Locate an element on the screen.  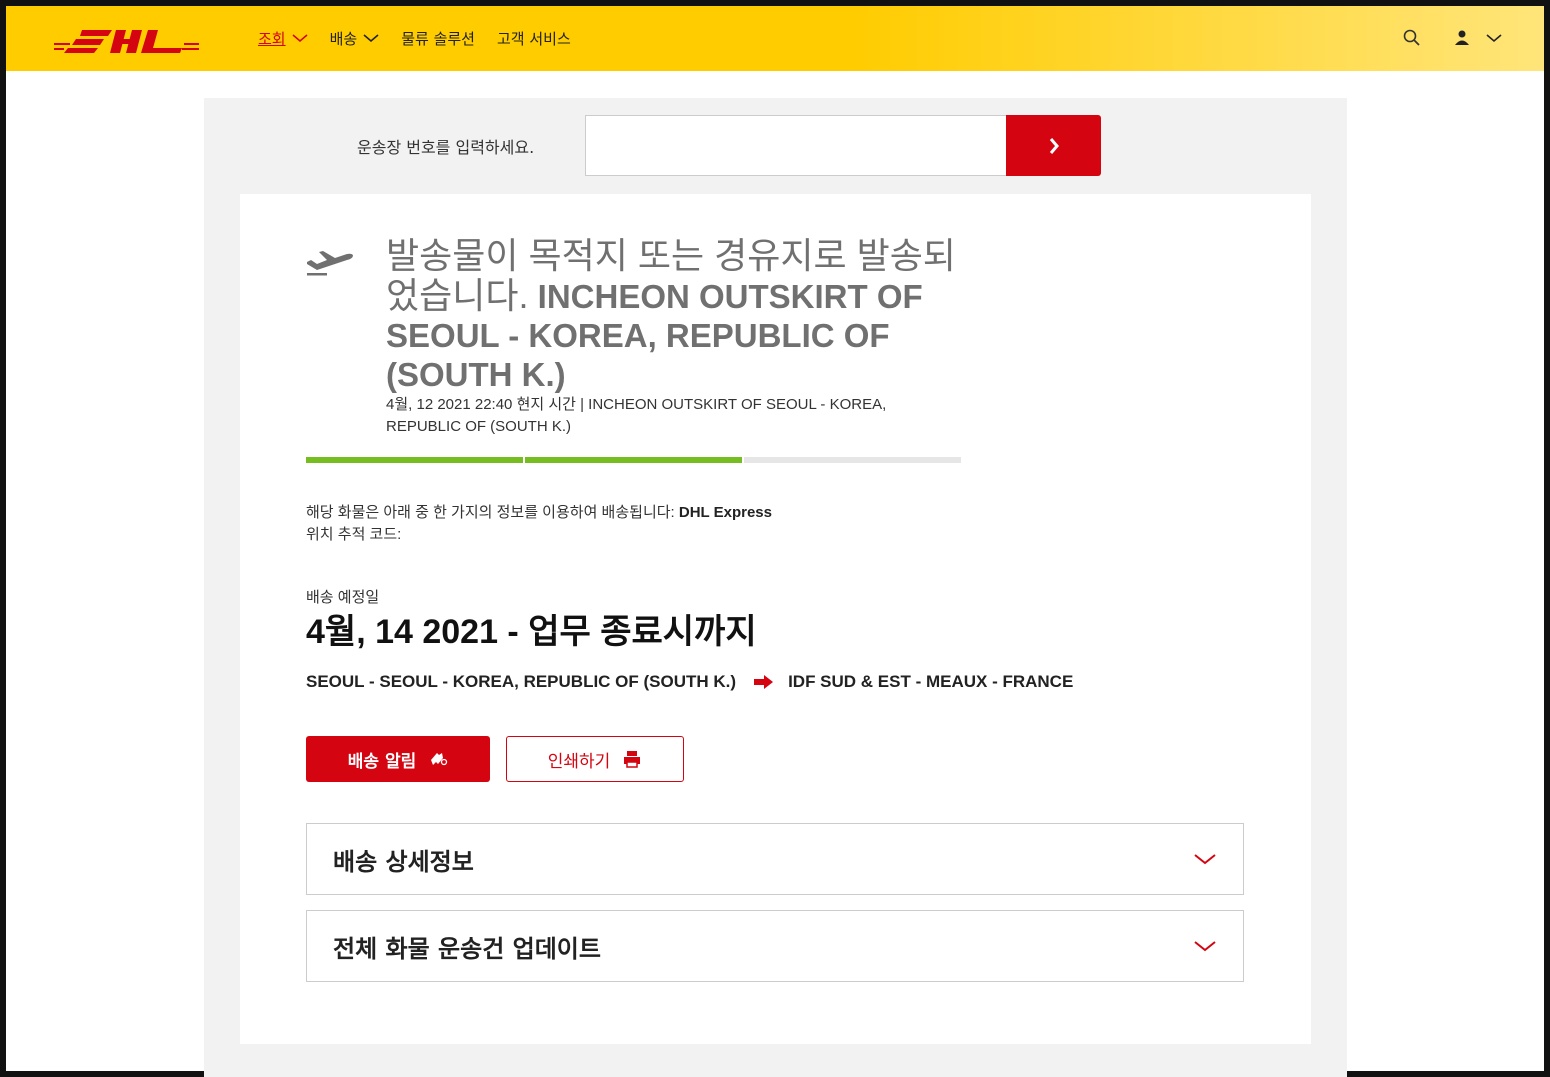
shipment-details-accordion: 배송 상세정보 is located at coordinates (775, 859).